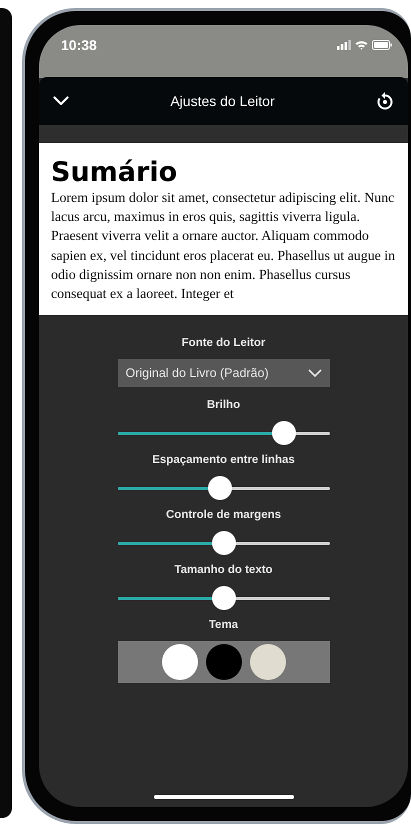 This screenshot has width=411, height=826. Describe the element at coordinates (224, 515) in the screenshot. I see `setting-label: Controle de margens` at that location.